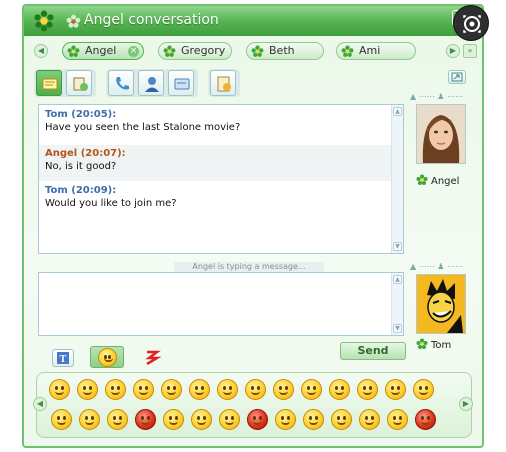  Describe the element at coordinates (215, 304) in the screenshot. I see `message-input-text` at that location.